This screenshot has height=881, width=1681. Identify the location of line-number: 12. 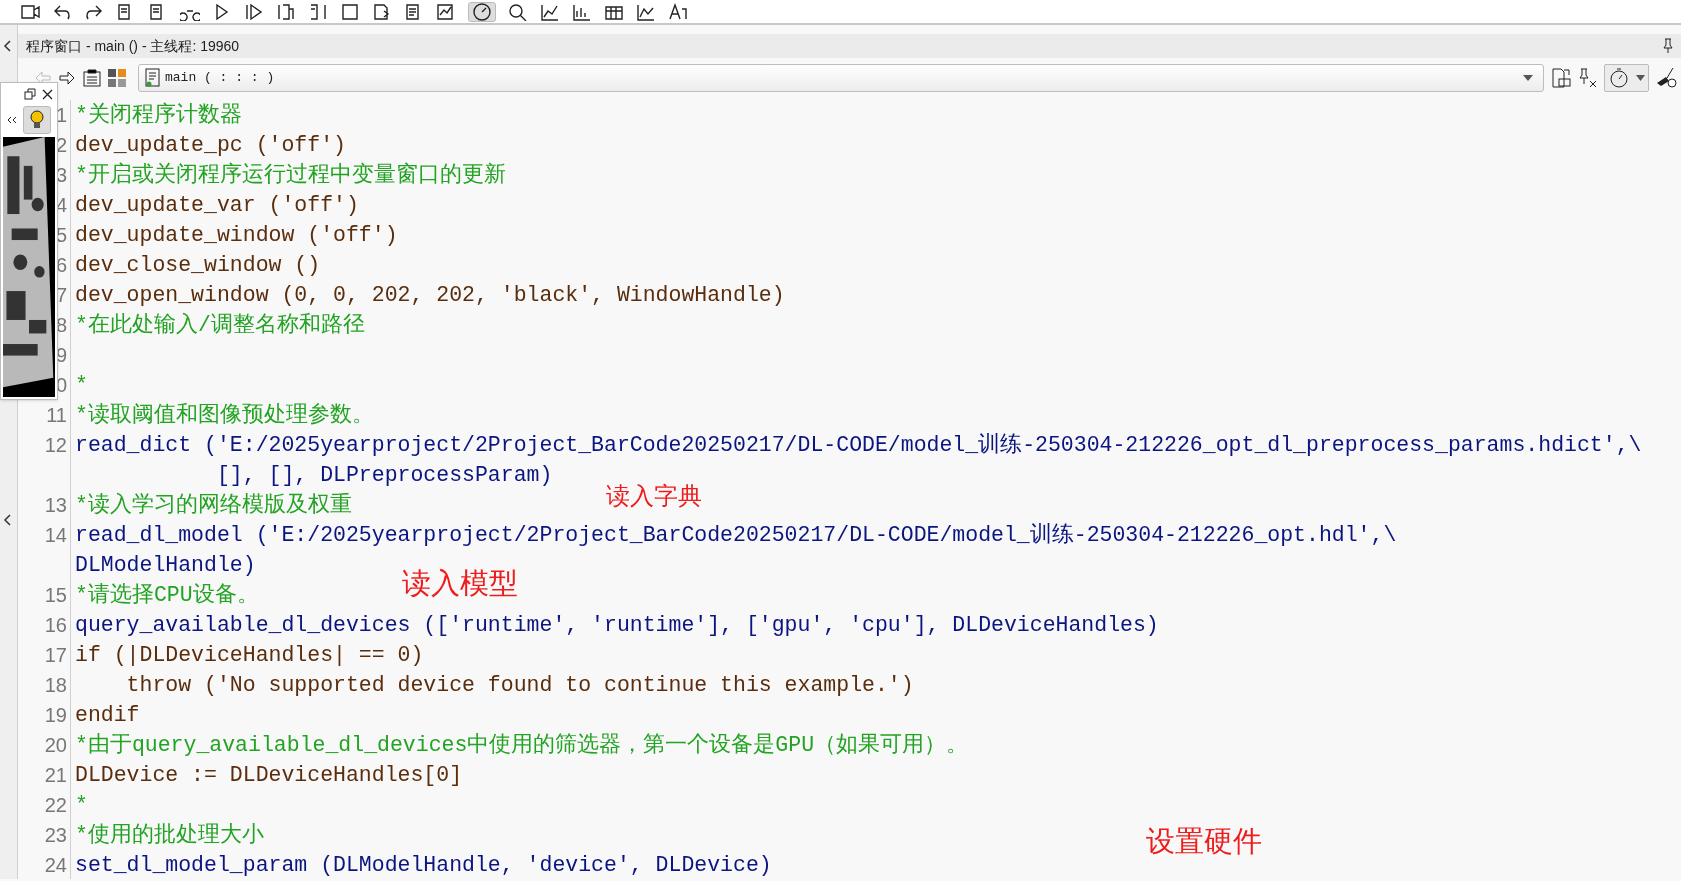
(55, 445).